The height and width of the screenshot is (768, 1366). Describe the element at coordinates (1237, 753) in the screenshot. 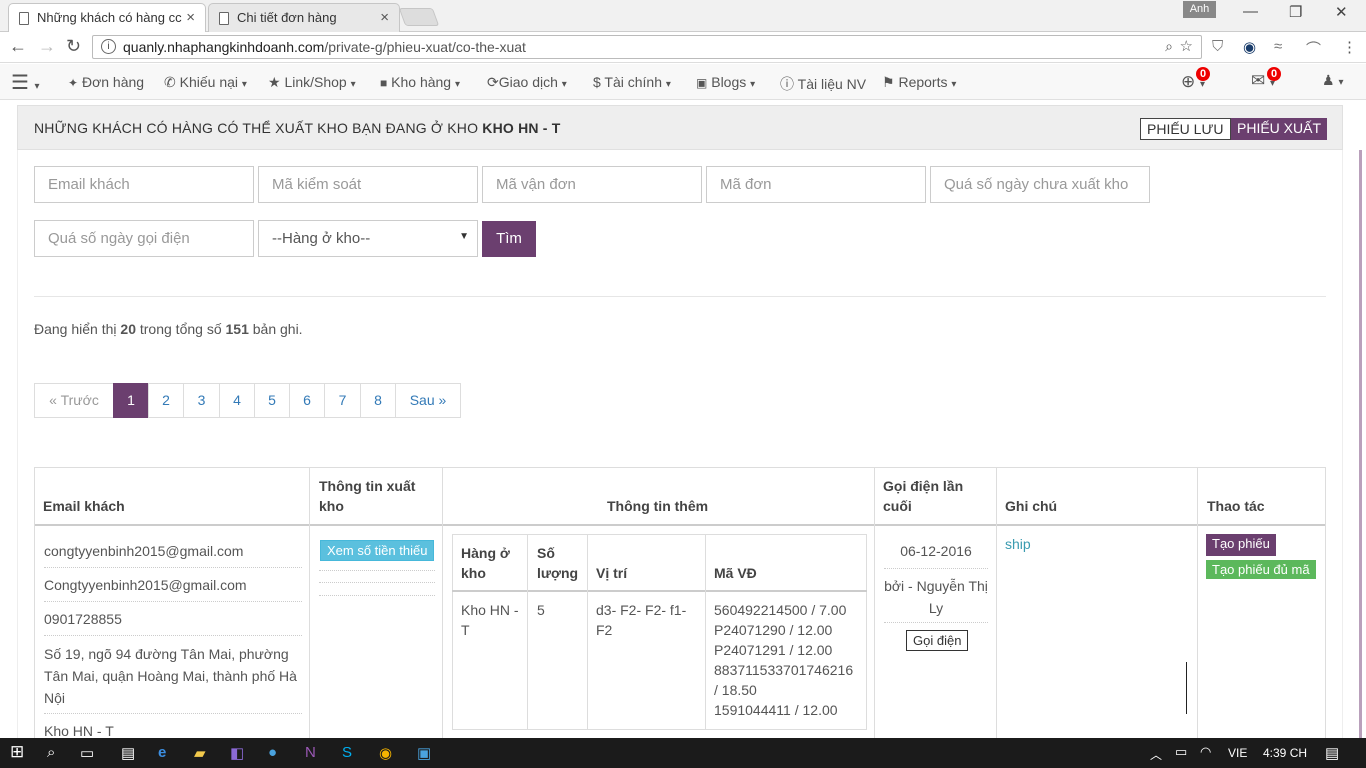

I see `input-language: VIE` at that location.